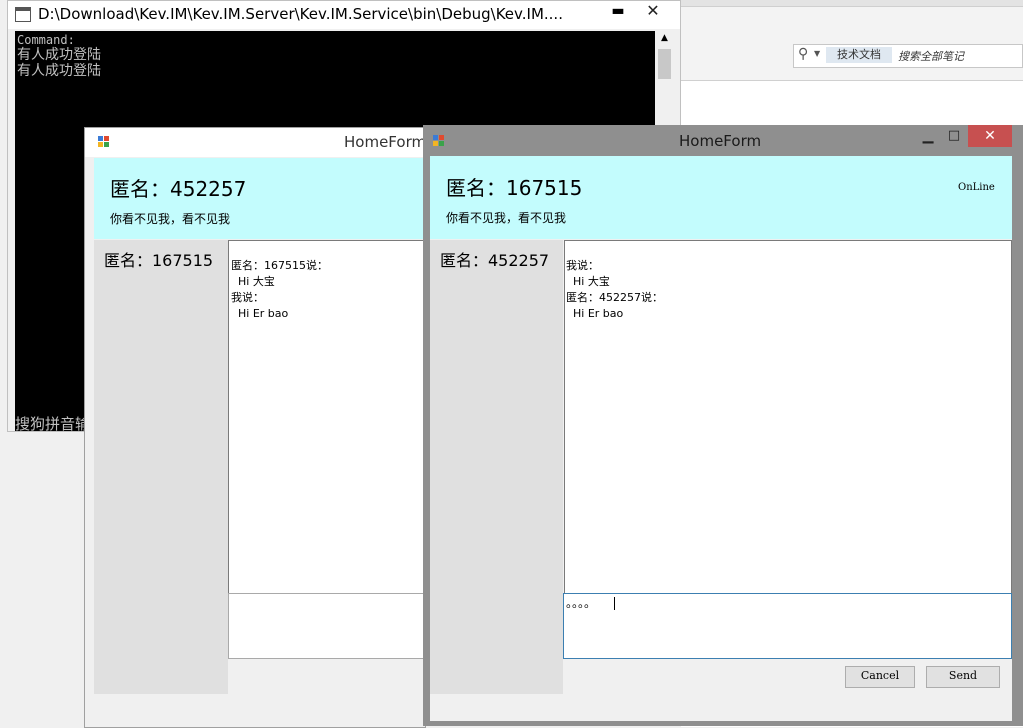  What do you see at coordinates (496, 467) in the screenshot?
I see `contact-list: 匿名：452257` at bounding box center [496, 467].